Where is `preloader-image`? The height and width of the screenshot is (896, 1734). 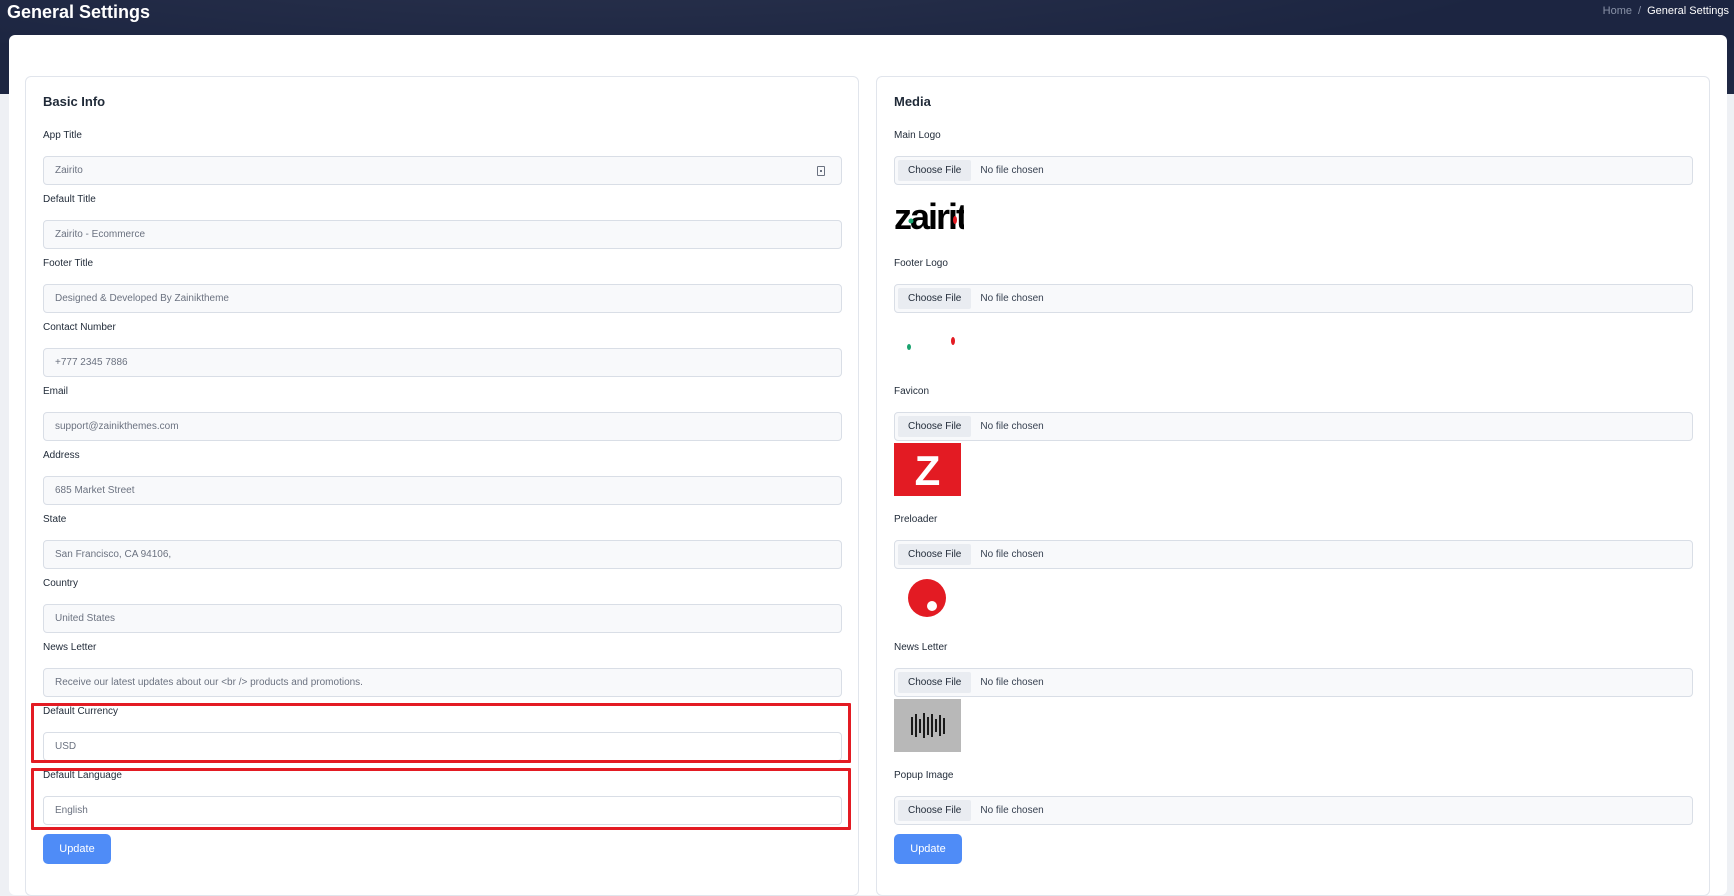 preloader-image is located at coordinates (927, 598).